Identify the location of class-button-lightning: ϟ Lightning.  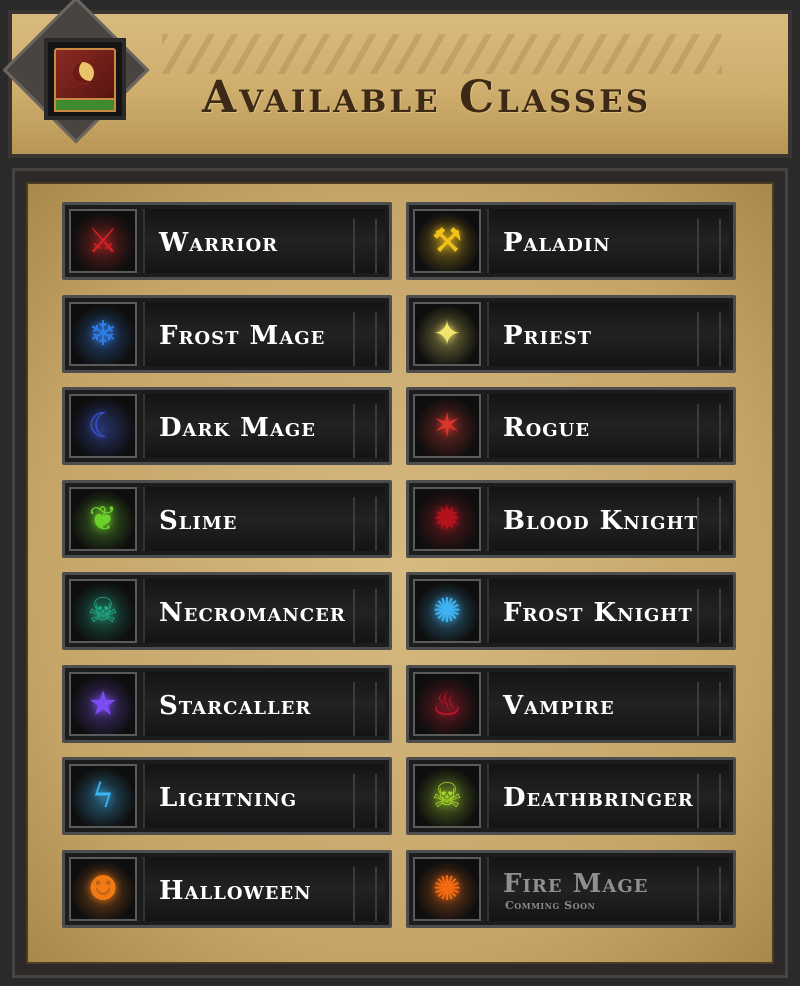
(227, 796).